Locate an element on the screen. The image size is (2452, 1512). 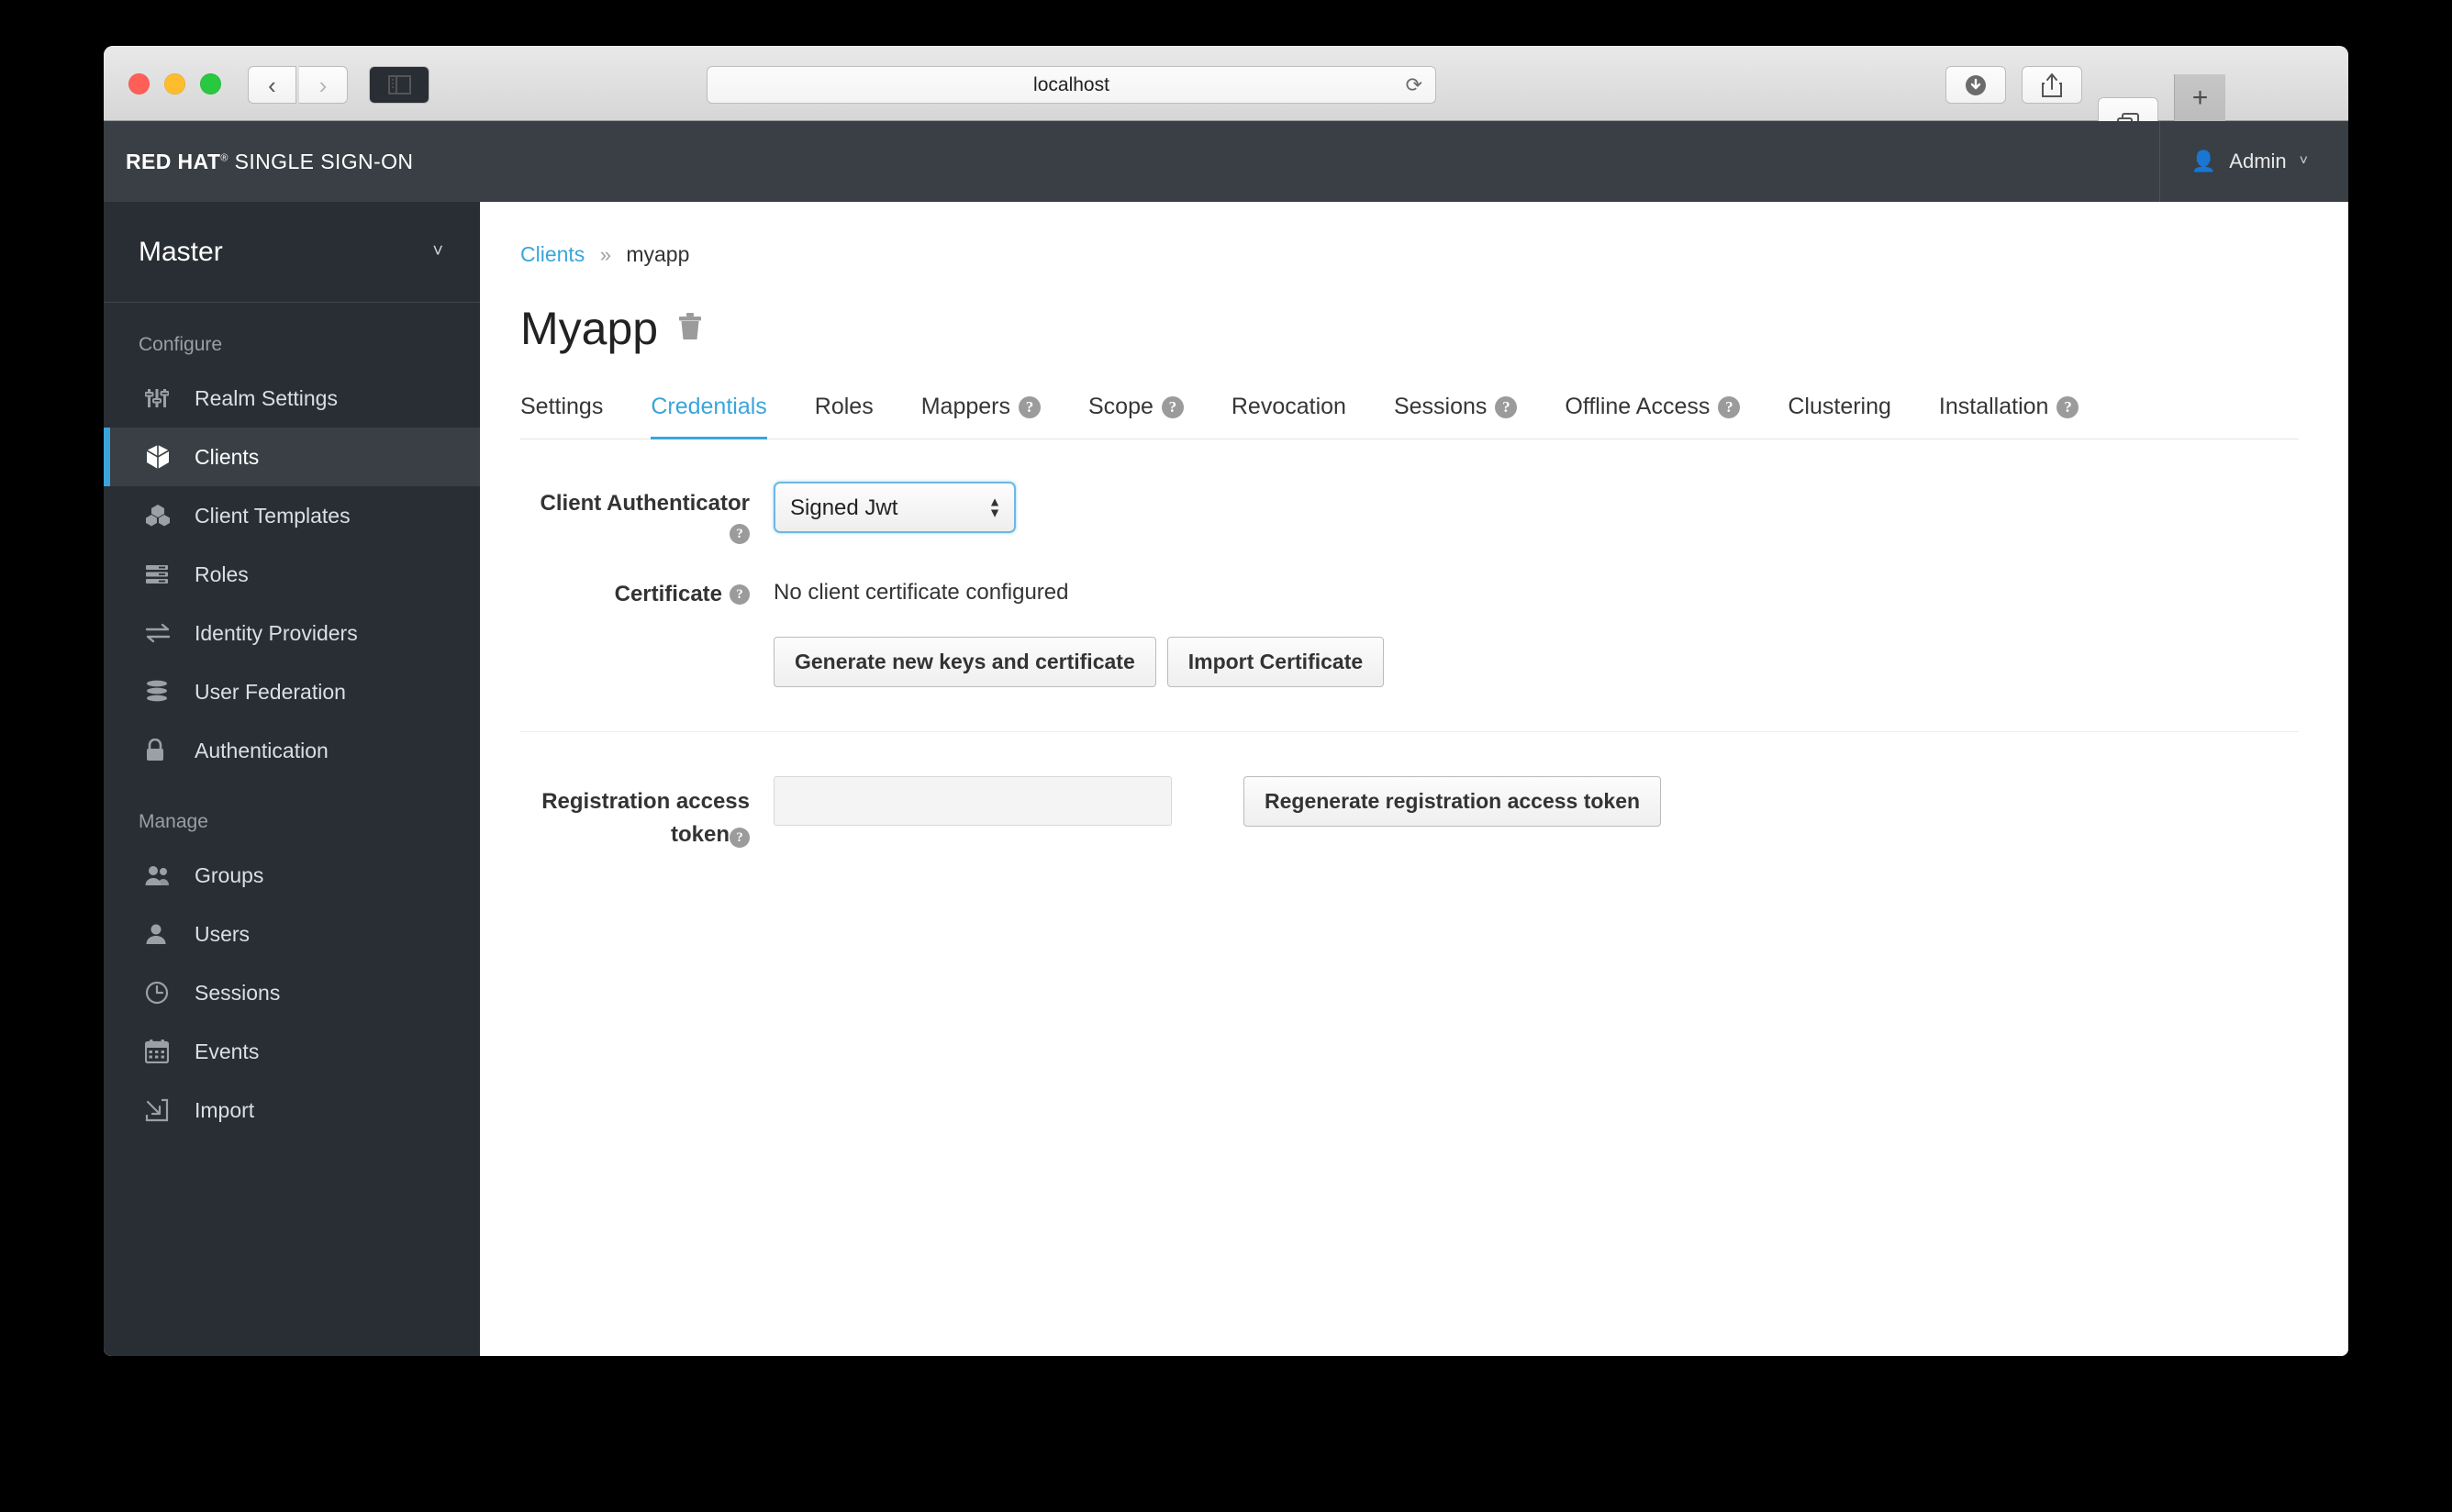
tab-label: Credentials is located at coordinates (709, 407).